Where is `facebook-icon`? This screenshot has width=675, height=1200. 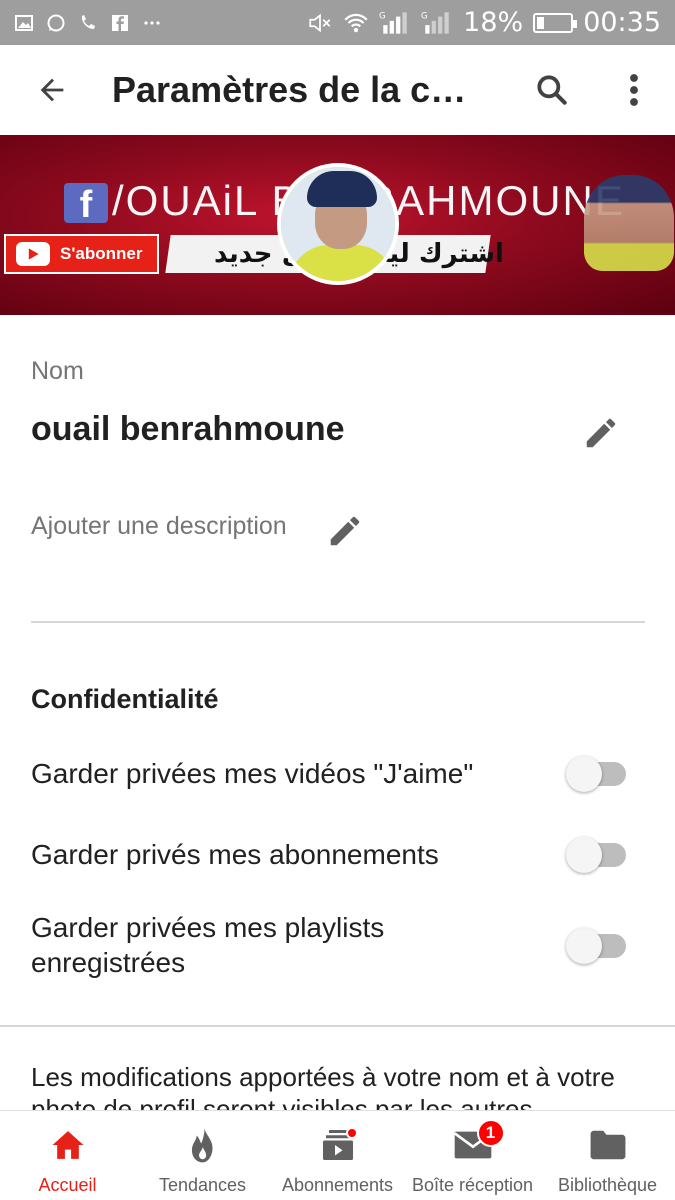 facebook-icon is located at coordinates (120, 22).